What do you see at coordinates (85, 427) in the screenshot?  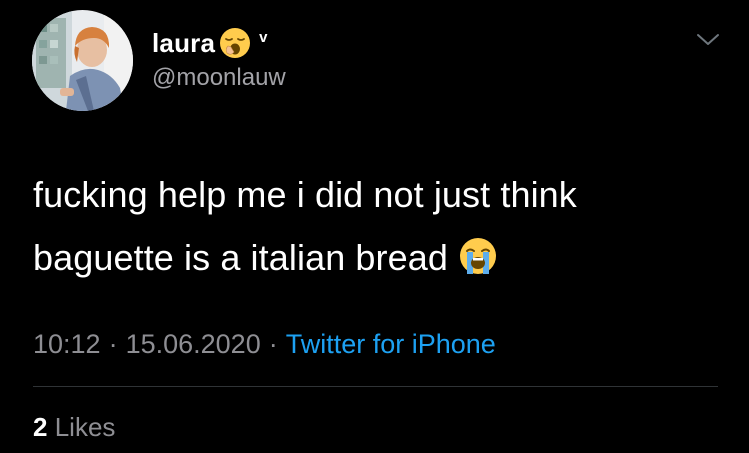 I see `likes-label: Likes` at bounding box center [85, 427].